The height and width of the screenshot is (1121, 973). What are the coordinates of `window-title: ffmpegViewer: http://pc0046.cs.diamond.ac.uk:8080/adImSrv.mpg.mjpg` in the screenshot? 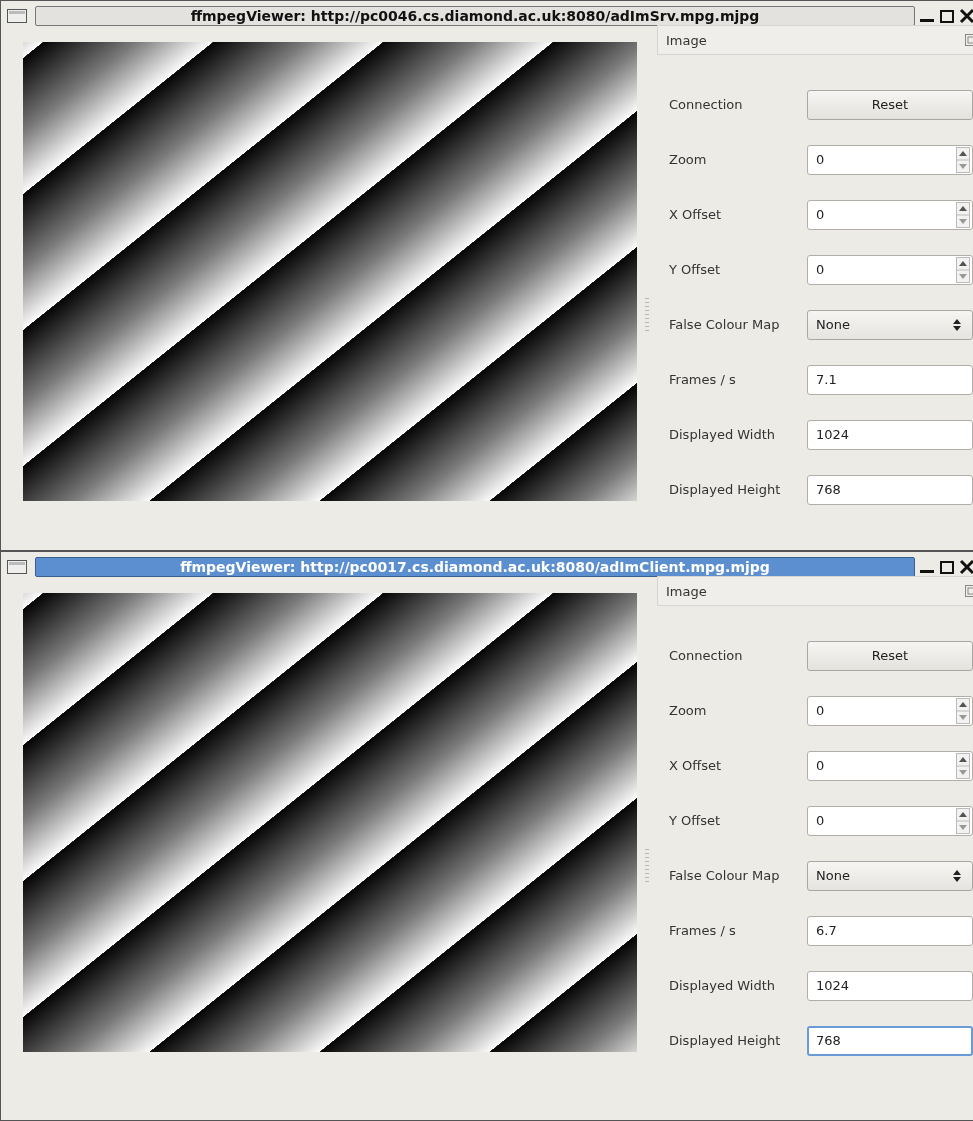 It's located at (475, 16).